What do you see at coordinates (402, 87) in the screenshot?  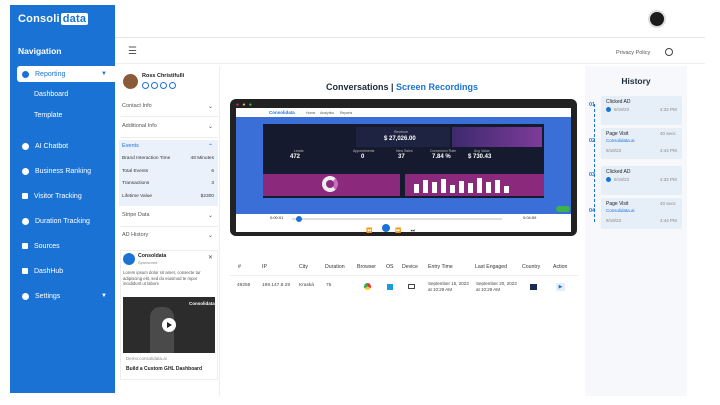 I see `page-title: Conversations | Screen Recordings` at bounding box center [402, 87].